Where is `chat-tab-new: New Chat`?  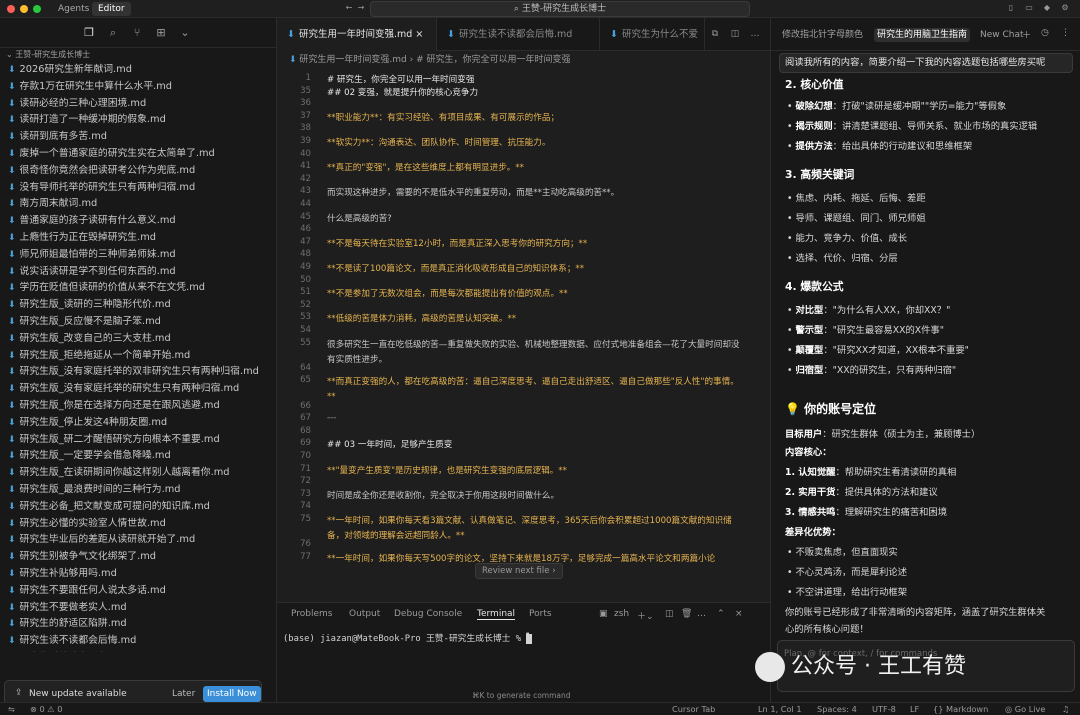 chat-tab-new: New Chat is located at coordinates (1002, 35).